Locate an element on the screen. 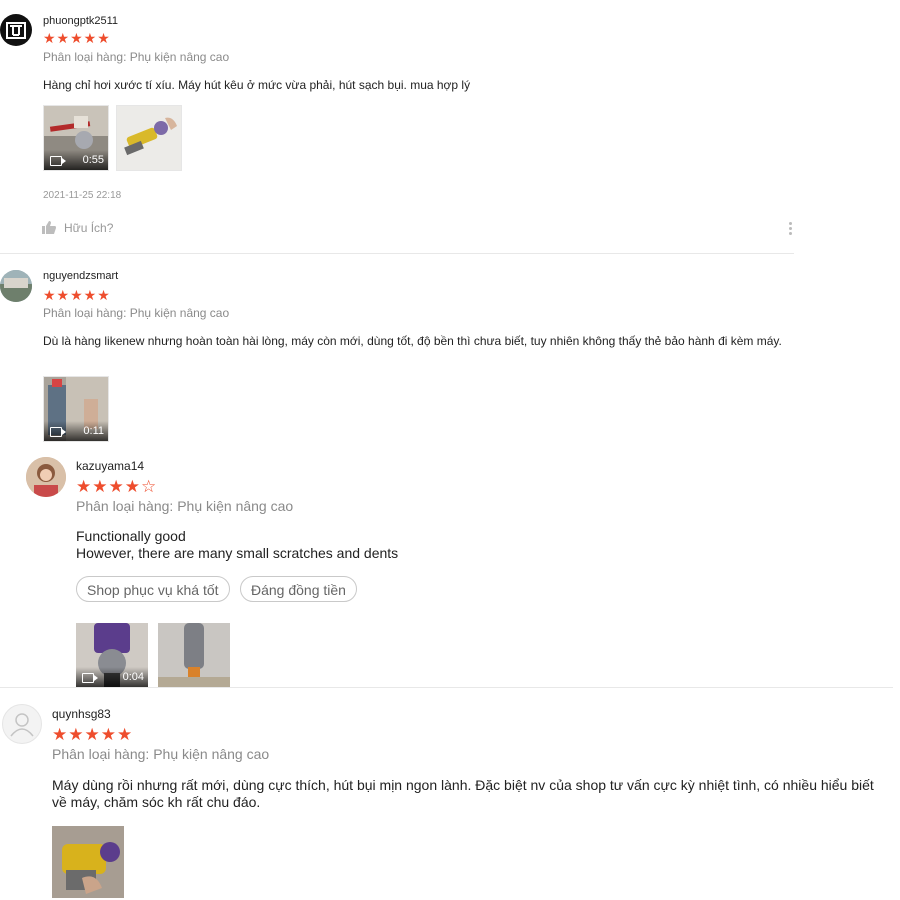  rating-stars: ★★★★☆ is located at coordinates (117, 486).